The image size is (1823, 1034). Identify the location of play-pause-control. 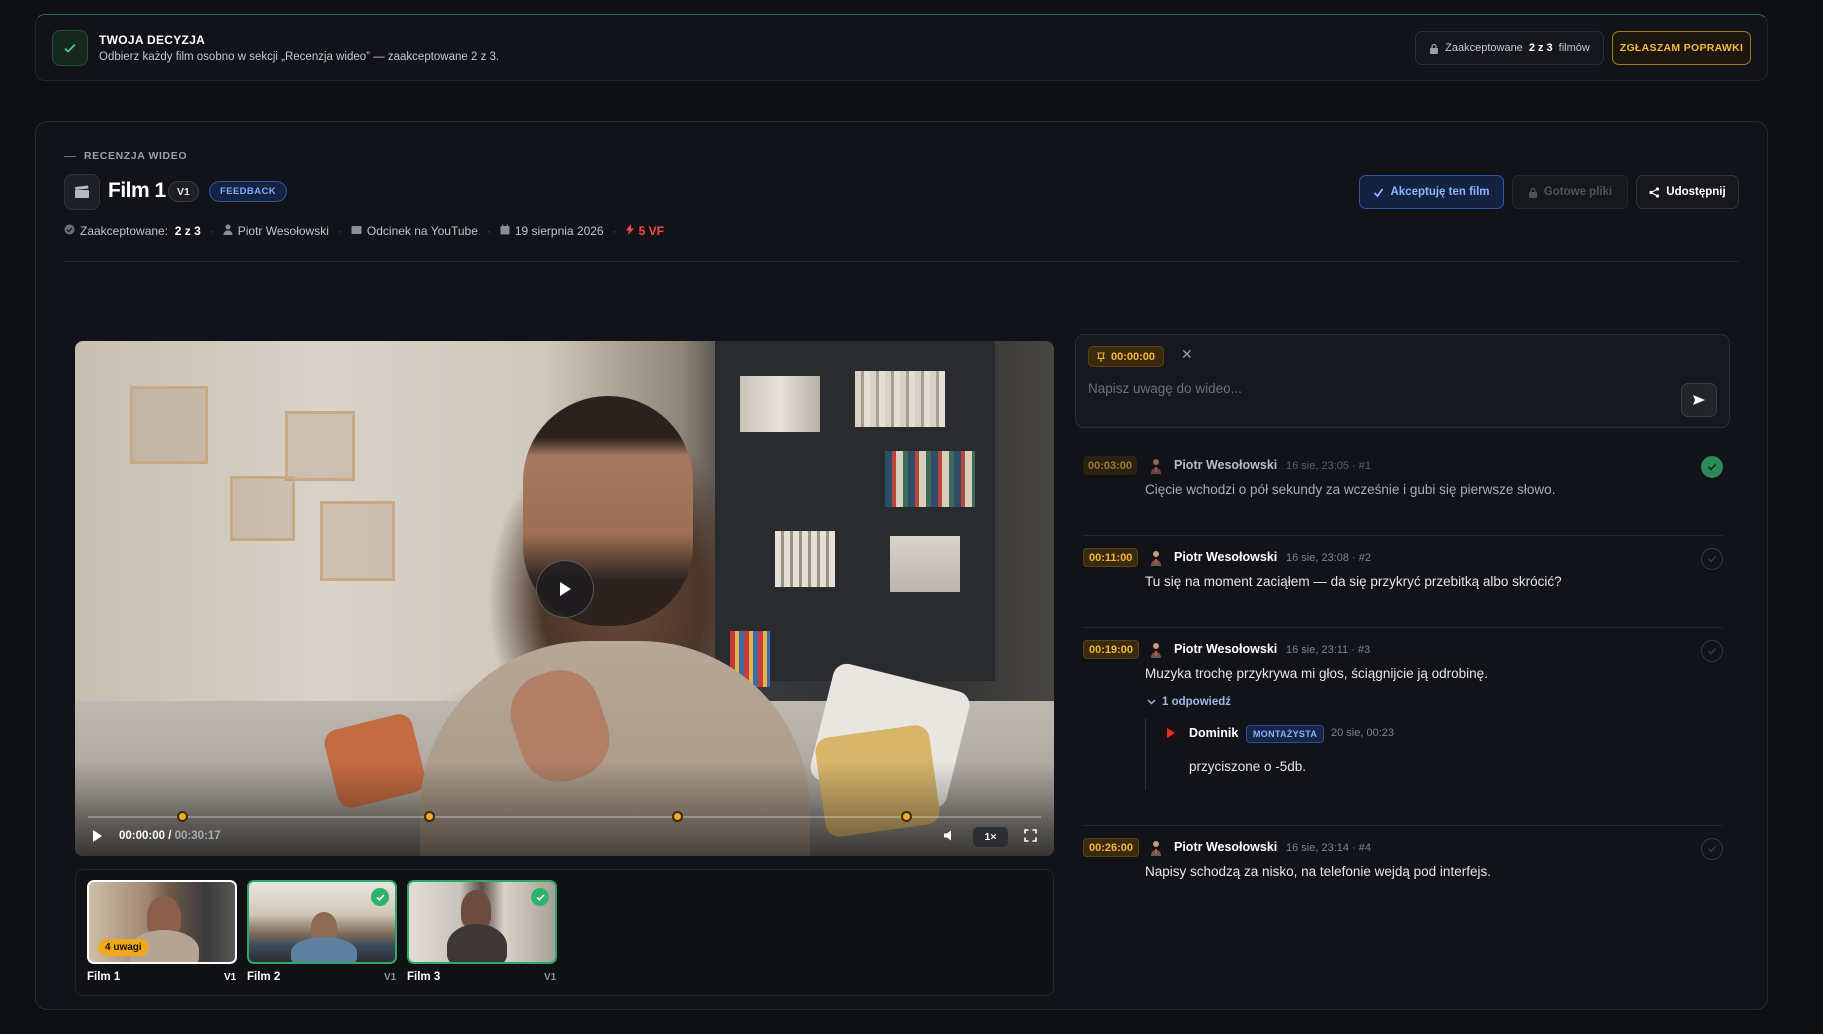
(97, 838).